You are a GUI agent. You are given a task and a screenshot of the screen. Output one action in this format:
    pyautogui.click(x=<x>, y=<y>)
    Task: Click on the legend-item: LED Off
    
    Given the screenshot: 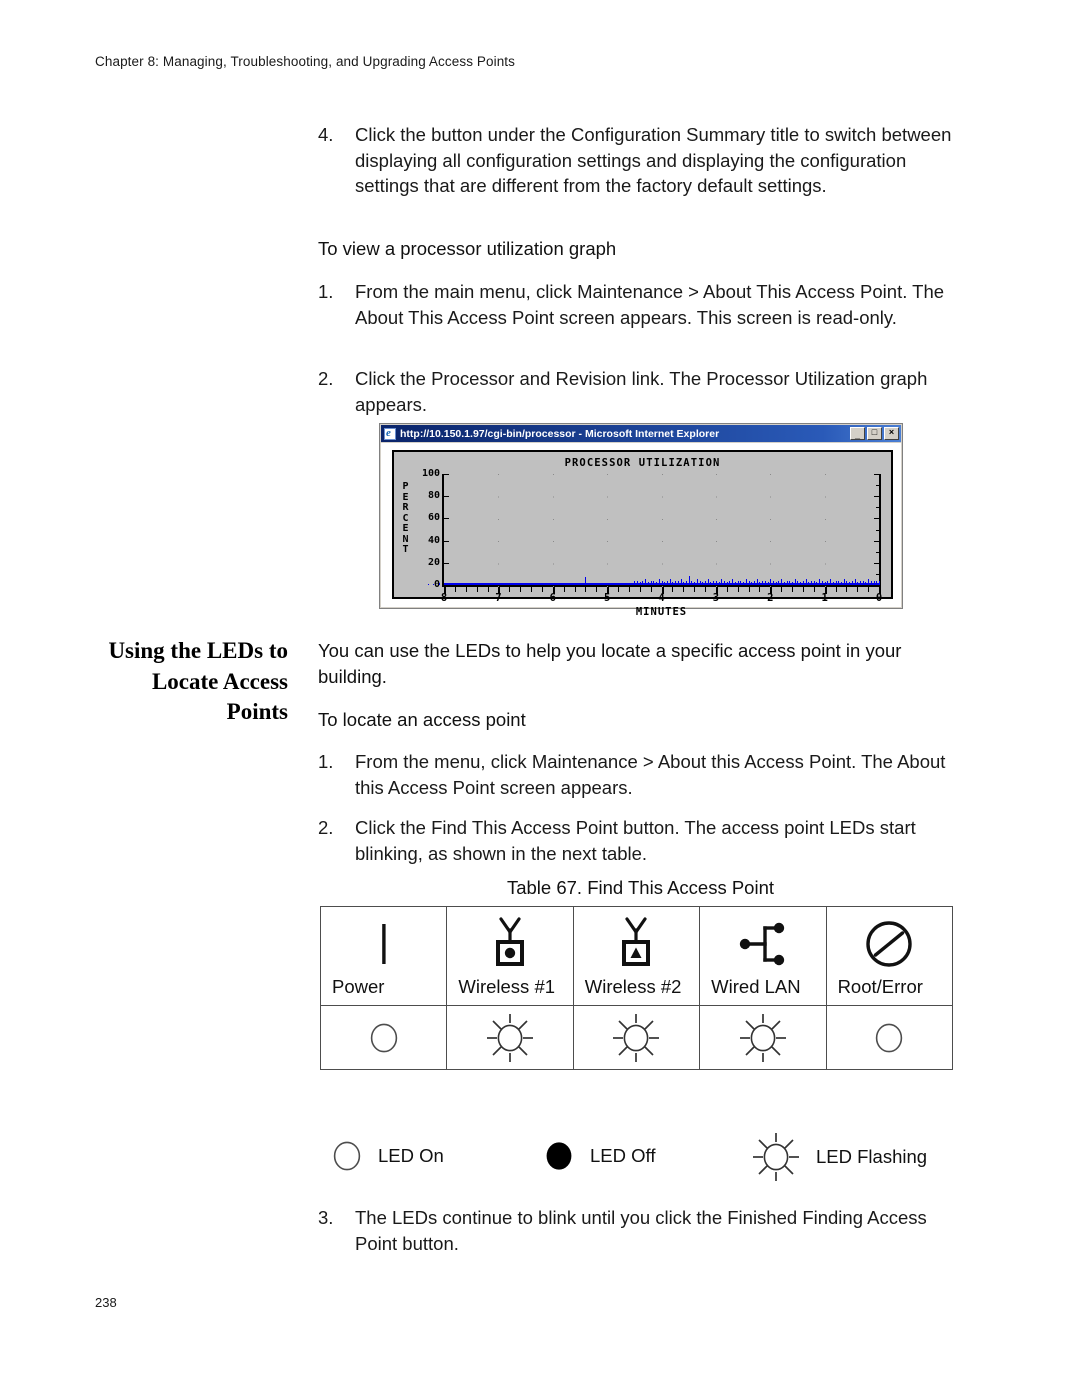 What is the action you would take?
    pyautogui.click(x=598, y=1156)
    